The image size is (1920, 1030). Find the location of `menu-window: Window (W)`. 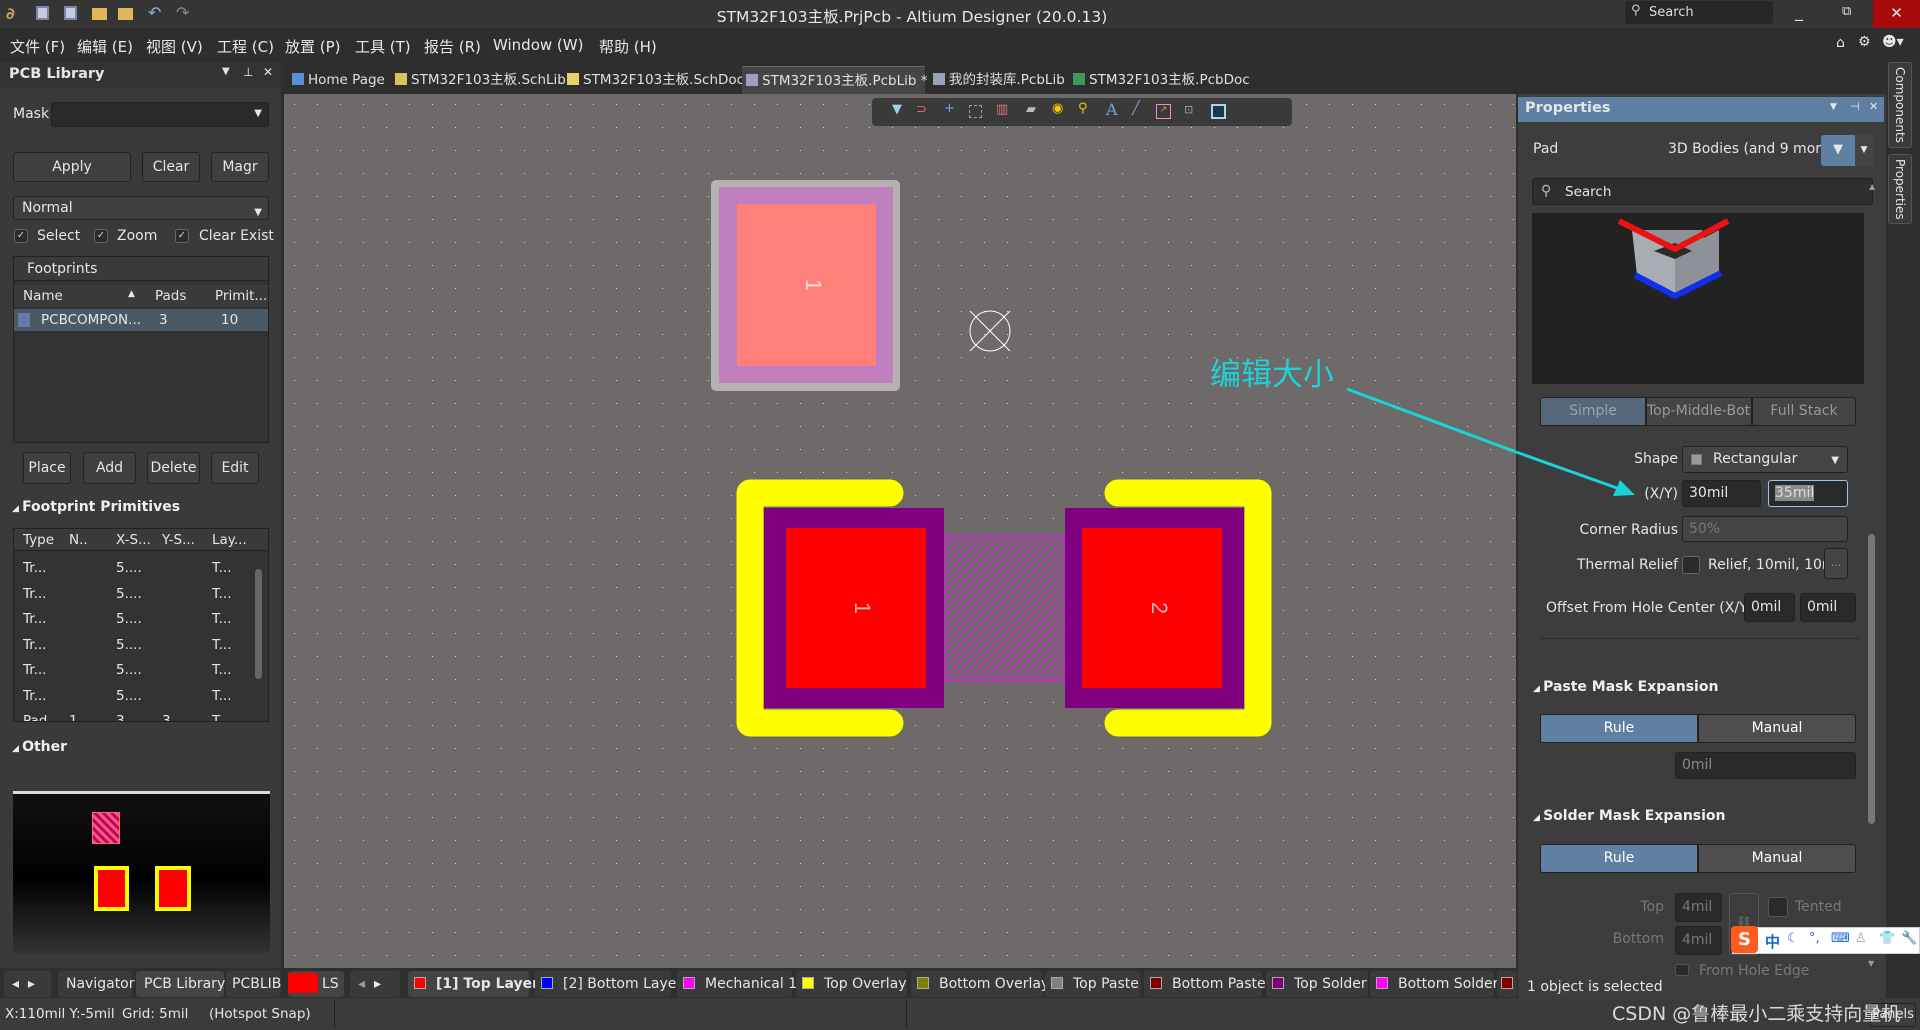

menu-window: Window (W) is located at coordinates (538, 45).